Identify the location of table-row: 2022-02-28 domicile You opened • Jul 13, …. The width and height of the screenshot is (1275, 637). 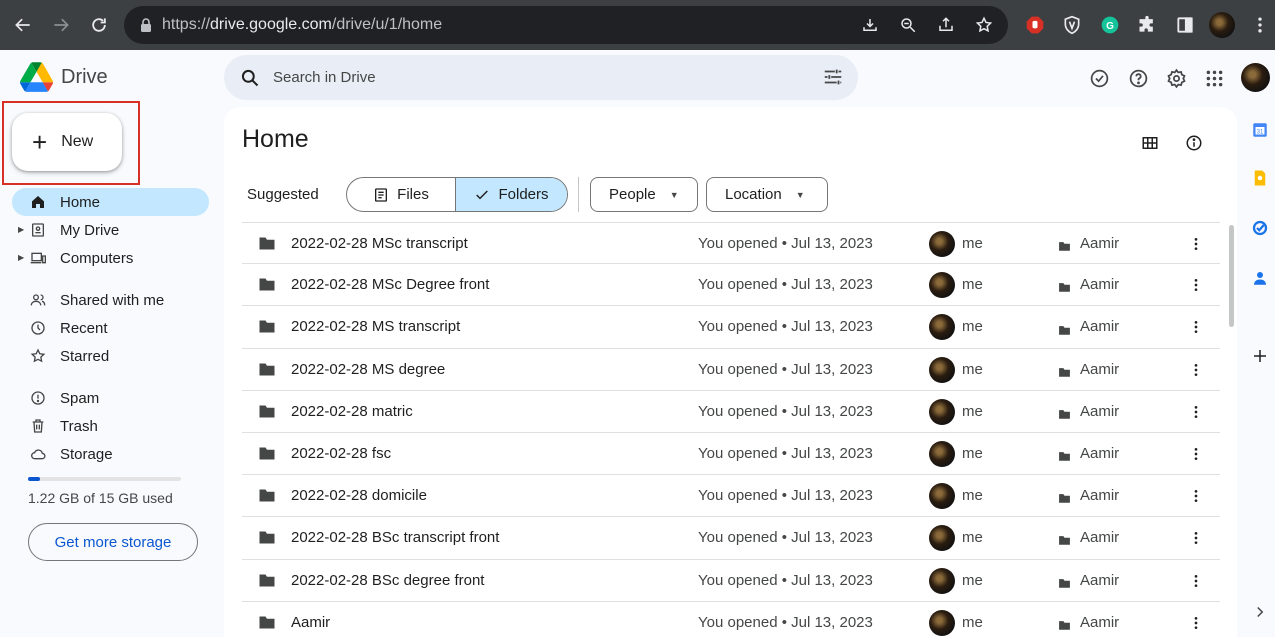
(731, 496).